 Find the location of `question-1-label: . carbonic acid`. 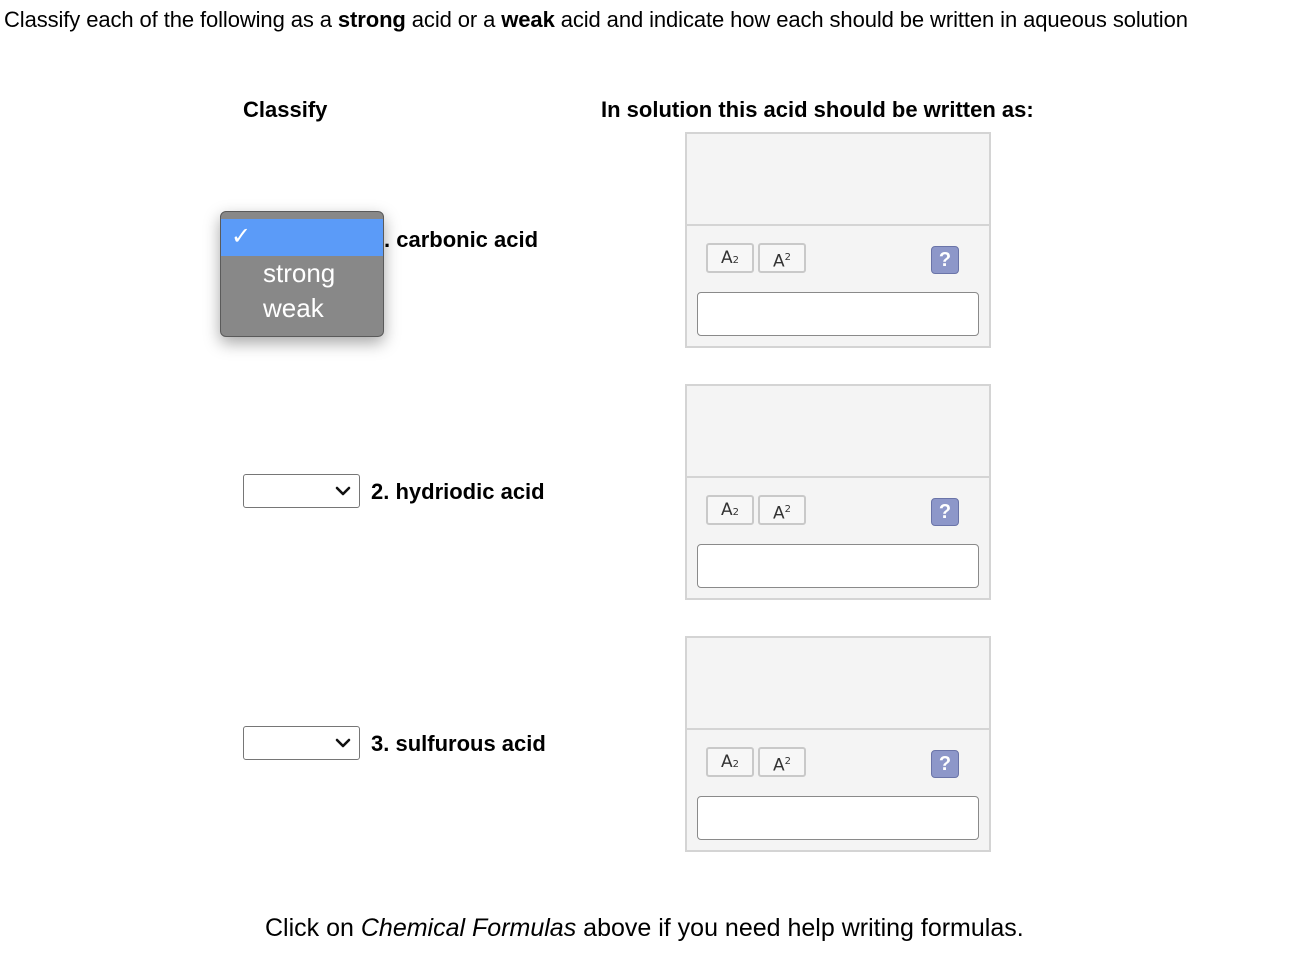

question-1-label: . carbonic acid is located at coordinates (461, 239).